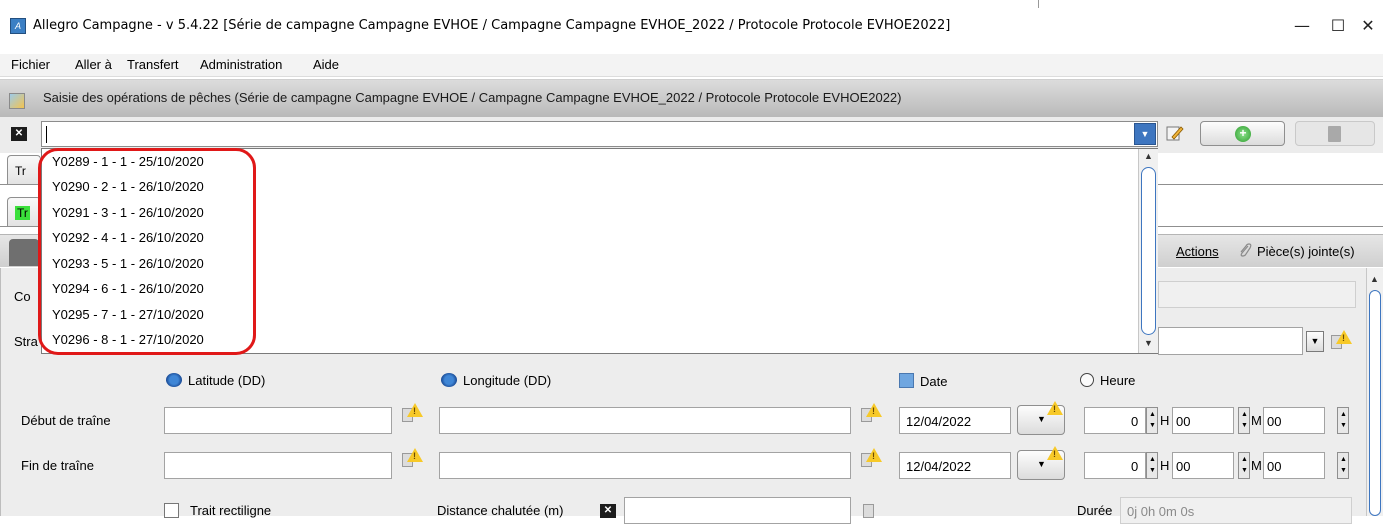 This screenshot has width=1383, height=524. I want to click on trash-icon, so click(1334, 134).